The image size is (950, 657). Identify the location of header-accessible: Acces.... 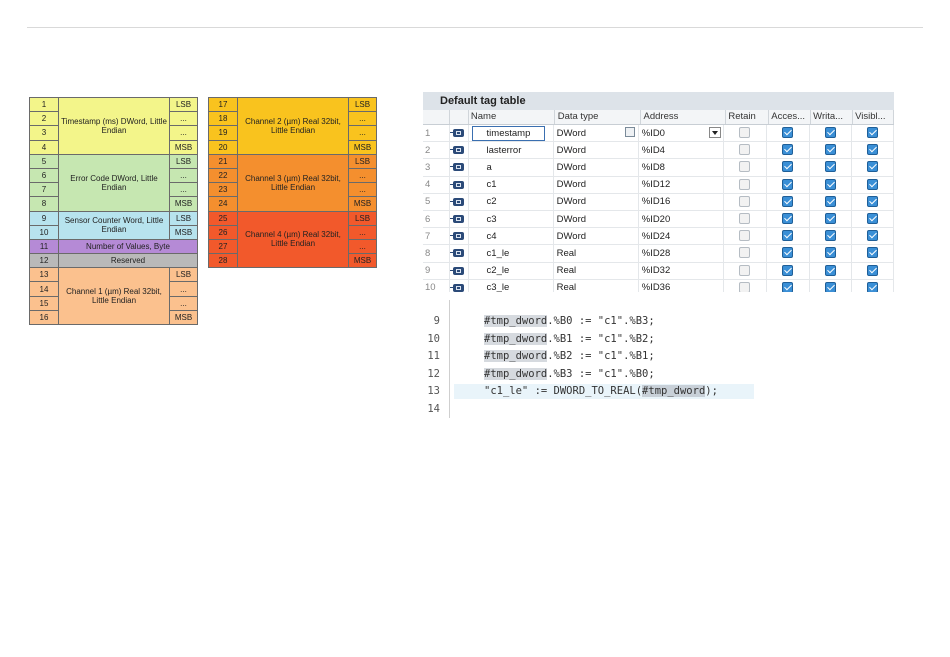
(790, 117).